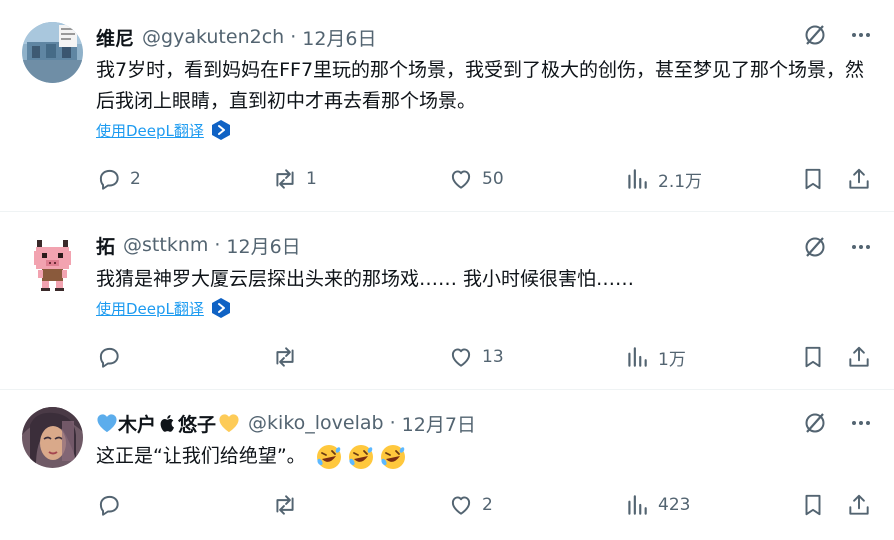  I want to click on retweet-count: 1, so click(311, 179).